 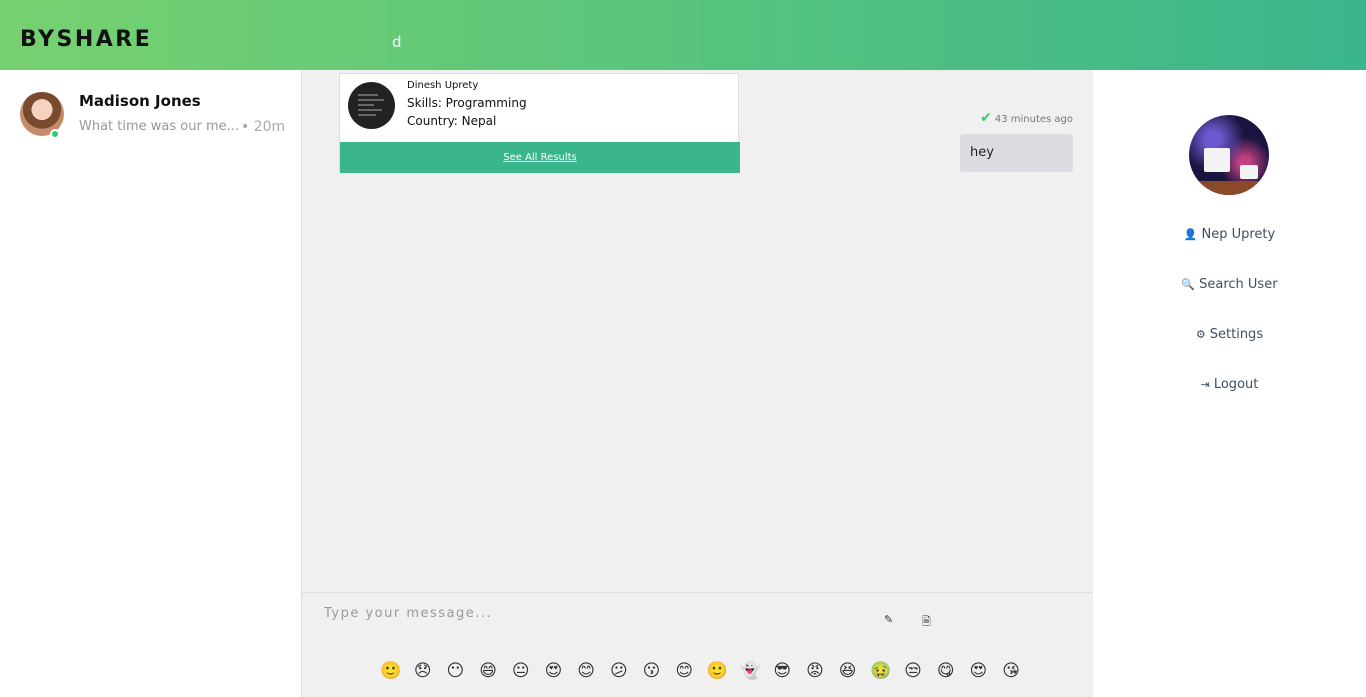 What do you see at coordinates (750, 671) in the screenshot?
I see `emoji-ghost: 👻` at bounding box center [750, 671].